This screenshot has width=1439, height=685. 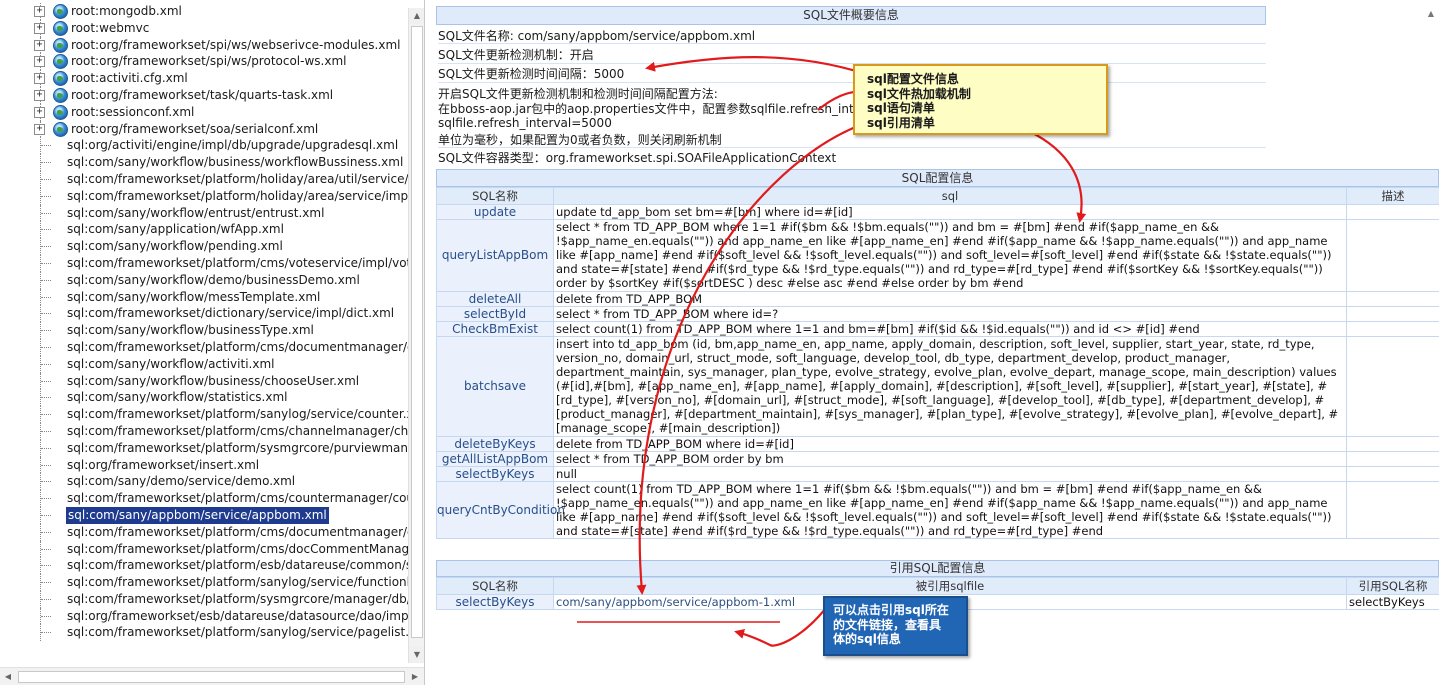 I want to click on tree-node-root: + root:sessionconf.xml, so click(x=204, y=112).